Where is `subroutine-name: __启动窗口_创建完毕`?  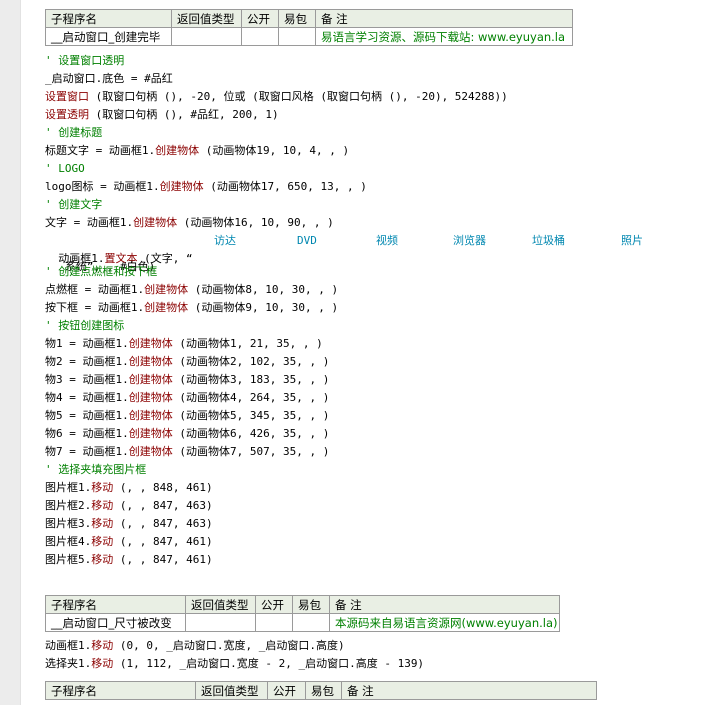 subroutine-name: __启动窗口_创建完毕 is located at coordinates (108, 36).